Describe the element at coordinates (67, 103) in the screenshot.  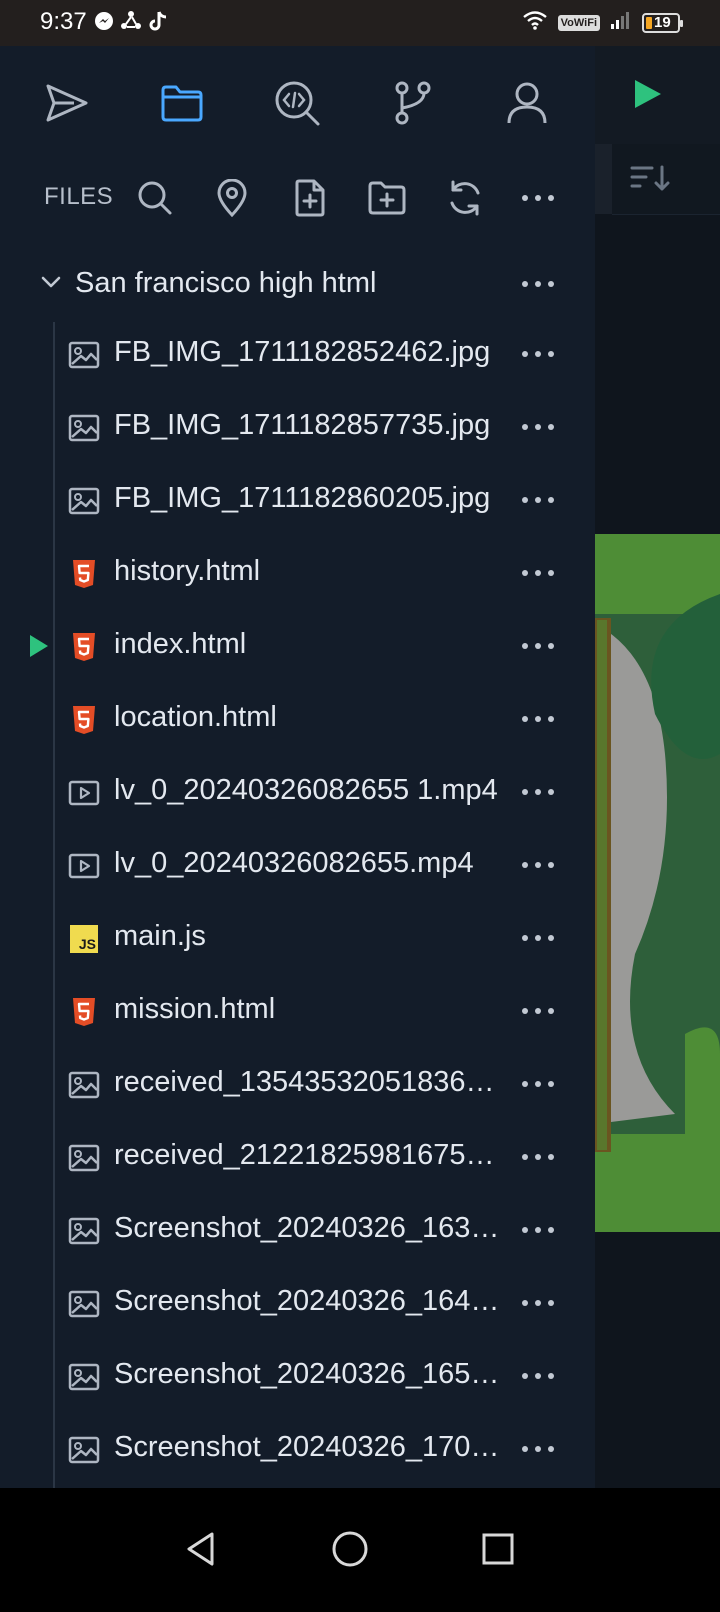
I see `send-icon` at that location.